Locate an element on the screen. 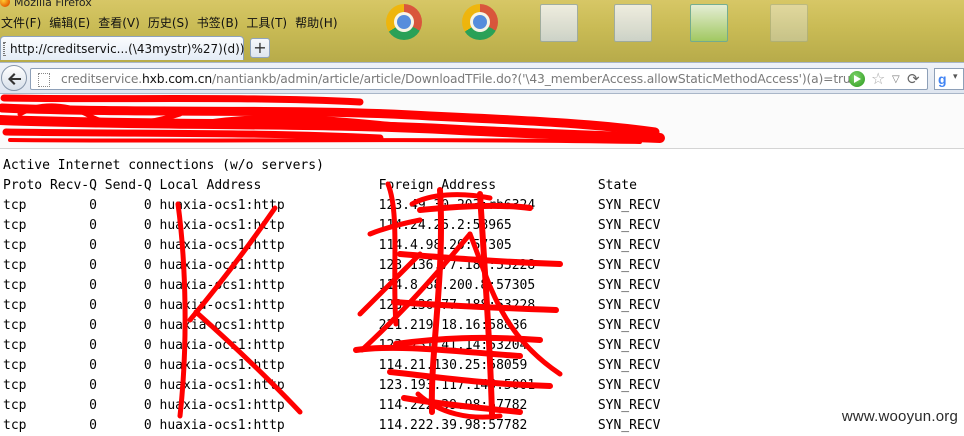 This screenshot has height=436, width=964. back-arrow-icon is located at coordinates (14, 79).